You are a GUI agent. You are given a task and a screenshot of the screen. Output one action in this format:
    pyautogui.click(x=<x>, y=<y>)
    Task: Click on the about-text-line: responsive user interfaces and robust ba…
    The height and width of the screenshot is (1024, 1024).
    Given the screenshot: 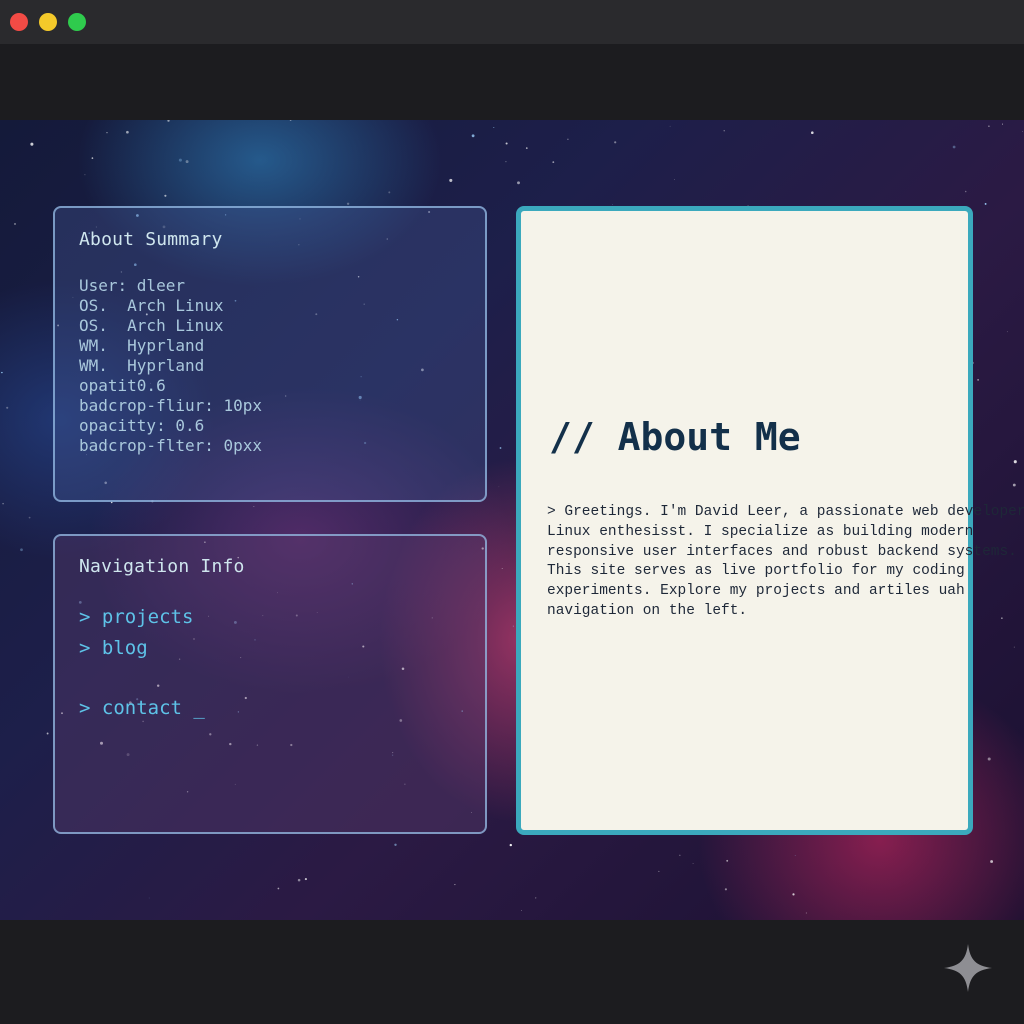 What is the action you would take?
    pyautogui.click(x=782, y=551)
    